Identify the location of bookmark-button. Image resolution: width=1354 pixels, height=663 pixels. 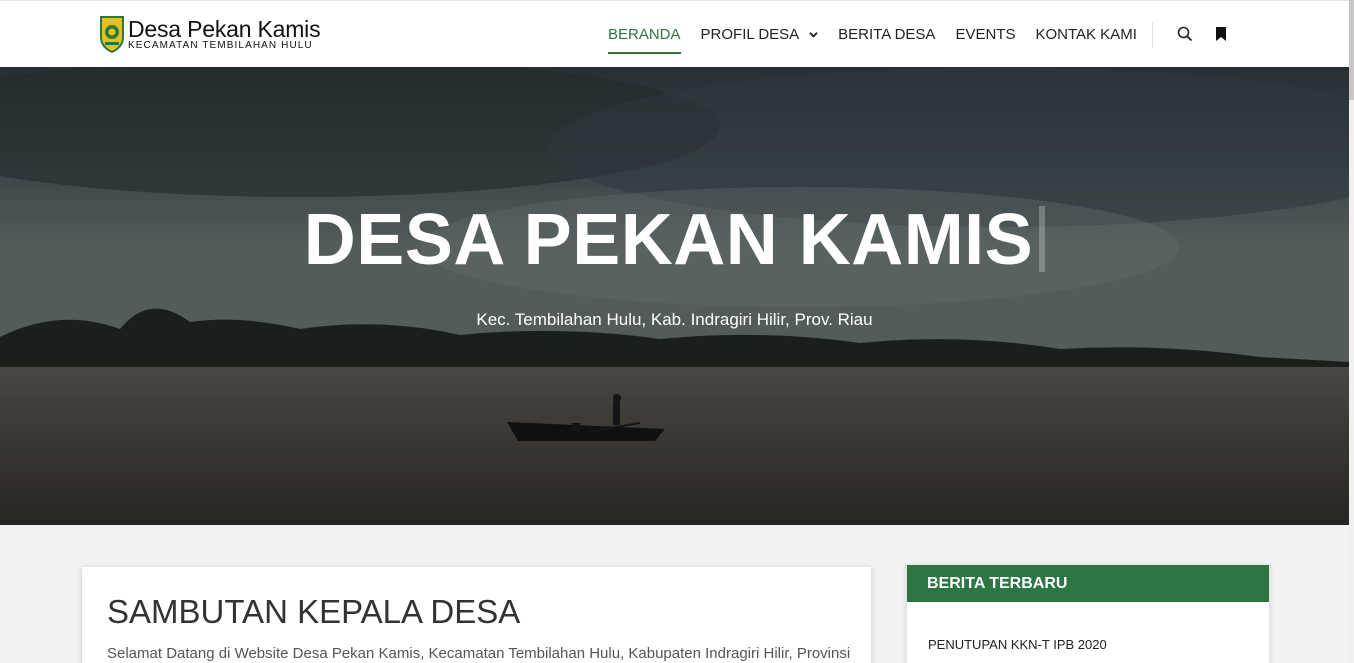
(1221, 34).